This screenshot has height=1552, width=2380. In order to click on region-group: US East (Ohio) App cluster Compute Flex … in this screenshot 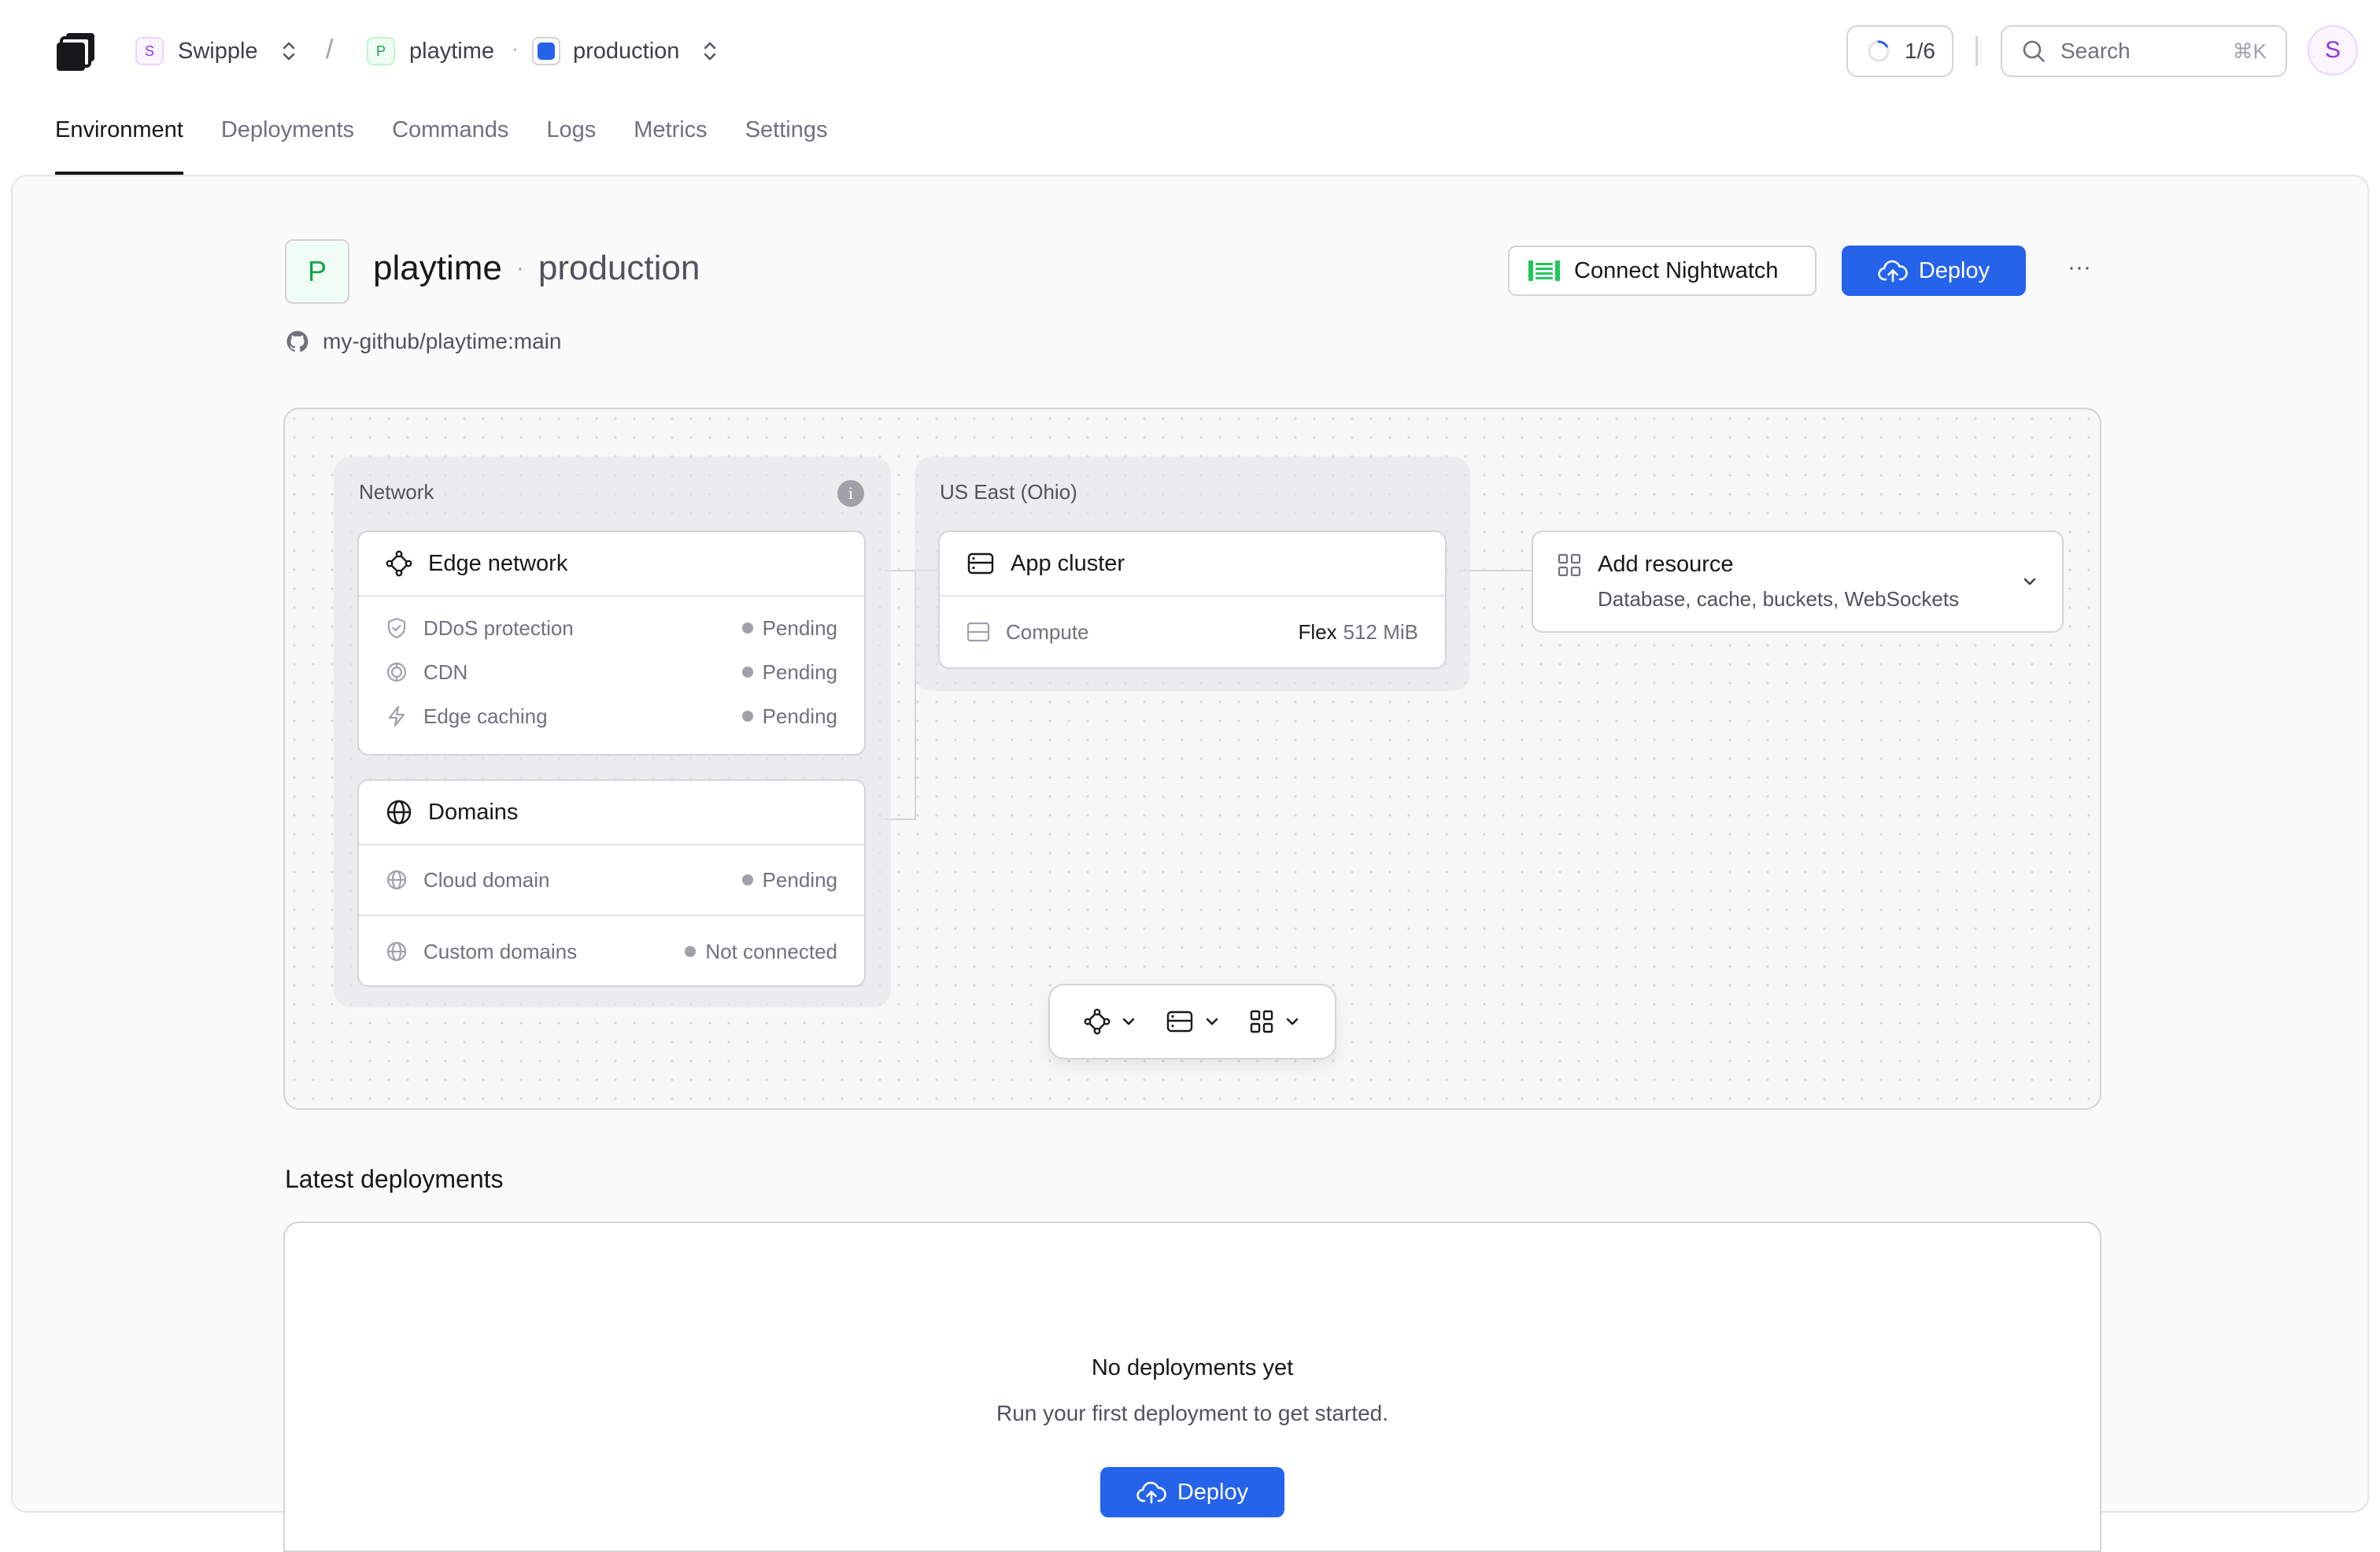, I will do `click(1192, 573)`.